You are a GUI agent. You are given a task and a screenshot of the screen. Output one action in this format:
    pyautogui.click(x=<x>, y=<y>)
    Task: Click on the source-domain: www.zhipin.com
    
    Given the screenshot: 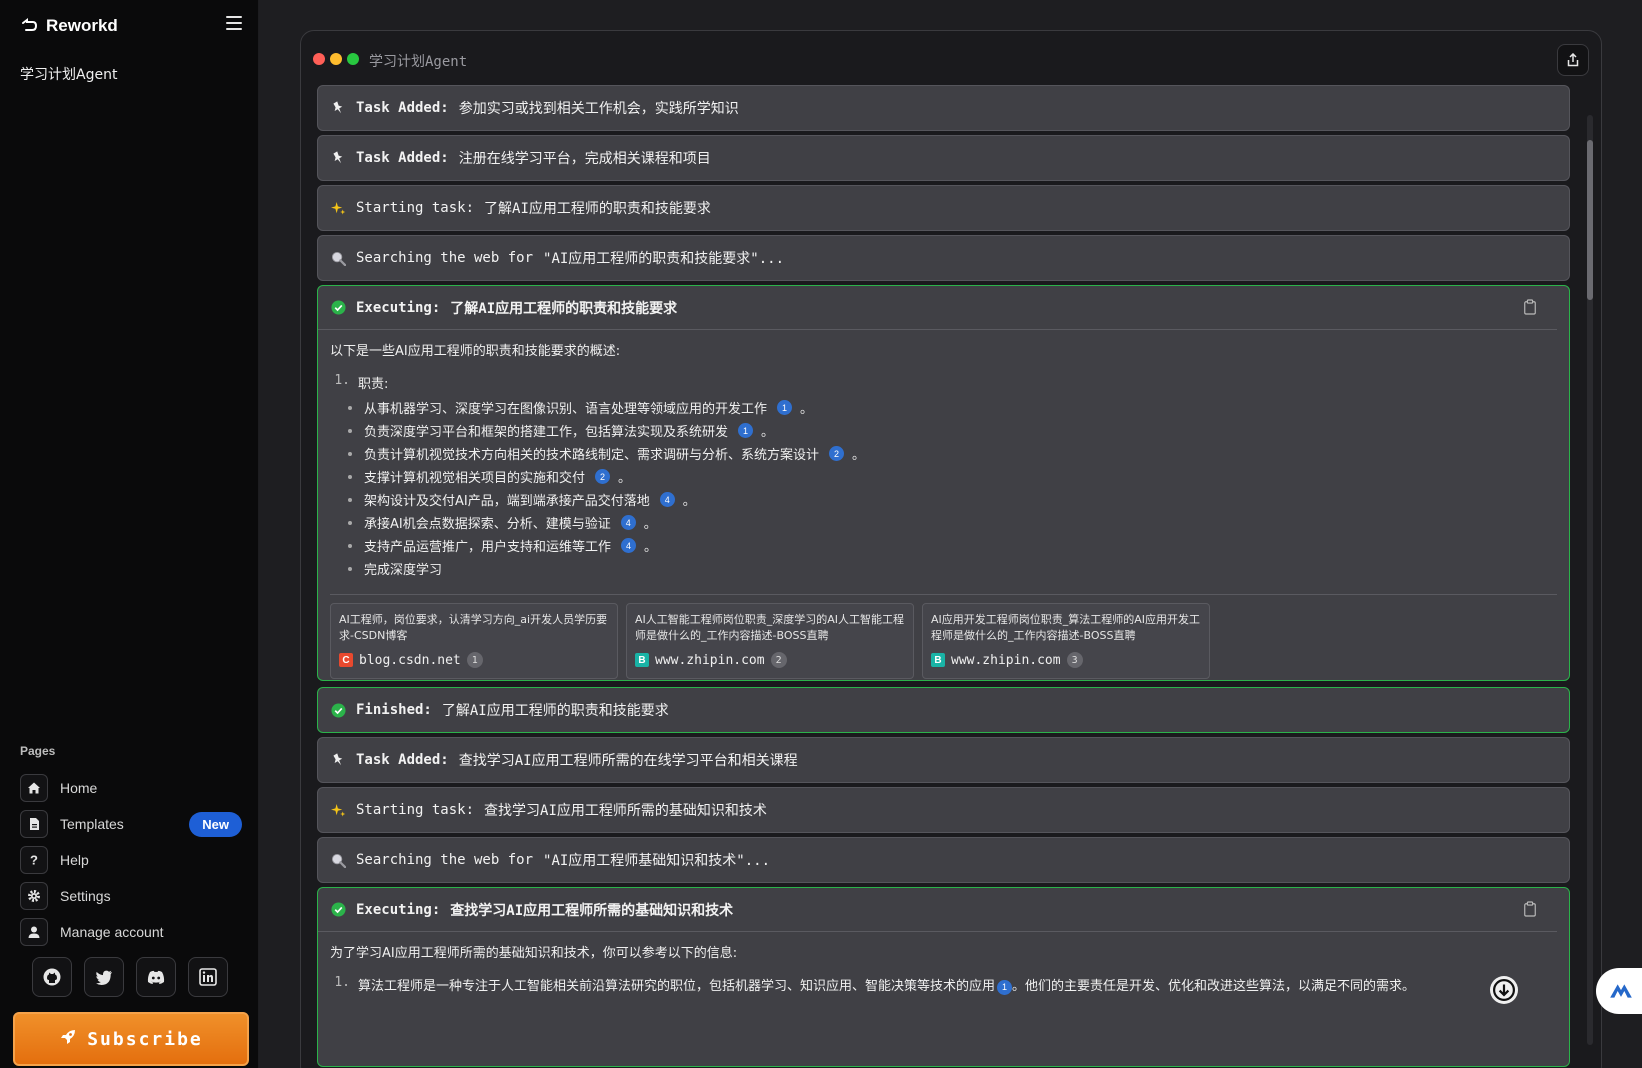 What is the action you would take?
    pyautogui.click(x=1006, y=660)
    